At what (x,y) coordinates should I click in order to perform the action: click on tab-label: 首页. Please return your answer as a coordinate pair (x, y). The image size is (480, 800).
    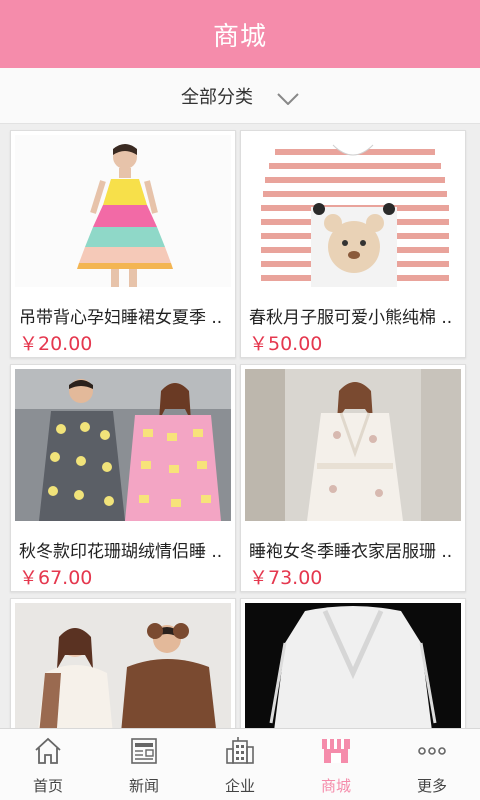
    Looking at the image, I should click on (47, 786).